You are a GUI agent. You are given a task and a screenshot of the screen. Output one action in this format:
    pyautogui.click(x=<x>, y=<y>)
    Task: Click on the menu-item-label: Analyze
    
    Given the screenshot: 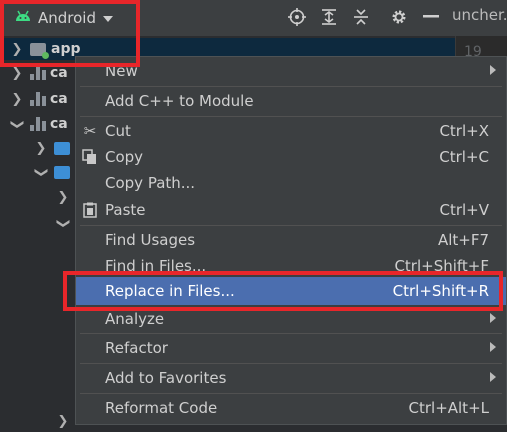 What is the action you would take?
    pyautogui.click(x=135, y=319)
    